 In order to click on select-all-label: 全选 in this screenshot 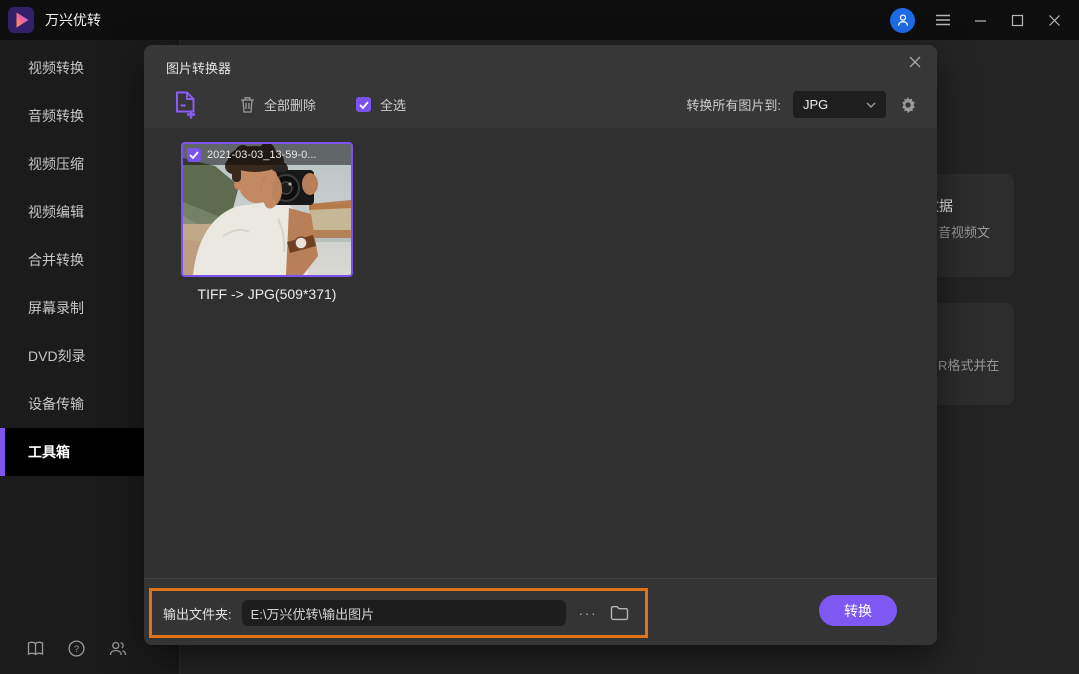, I will do `click(393, 105)`.